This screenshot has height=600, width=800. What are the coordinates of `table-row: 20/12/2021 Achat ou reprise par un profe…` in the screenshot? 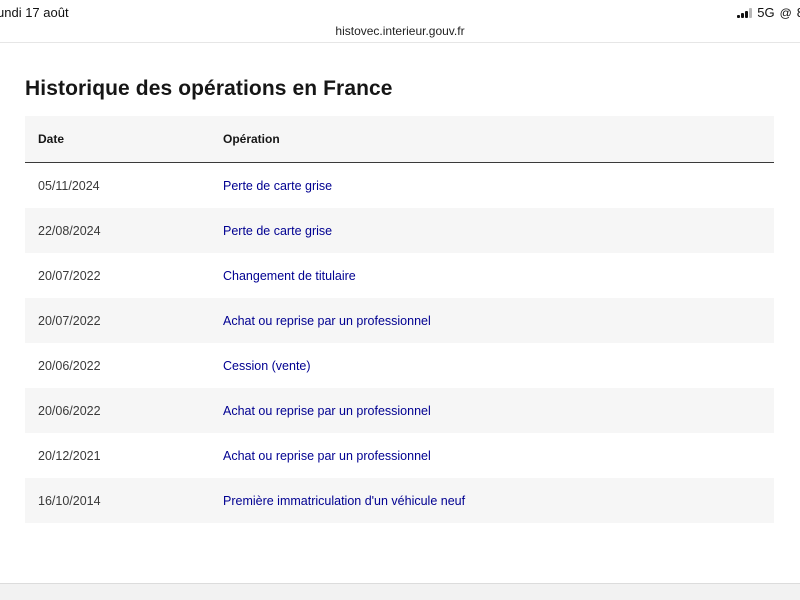 It's located at (399, 455).